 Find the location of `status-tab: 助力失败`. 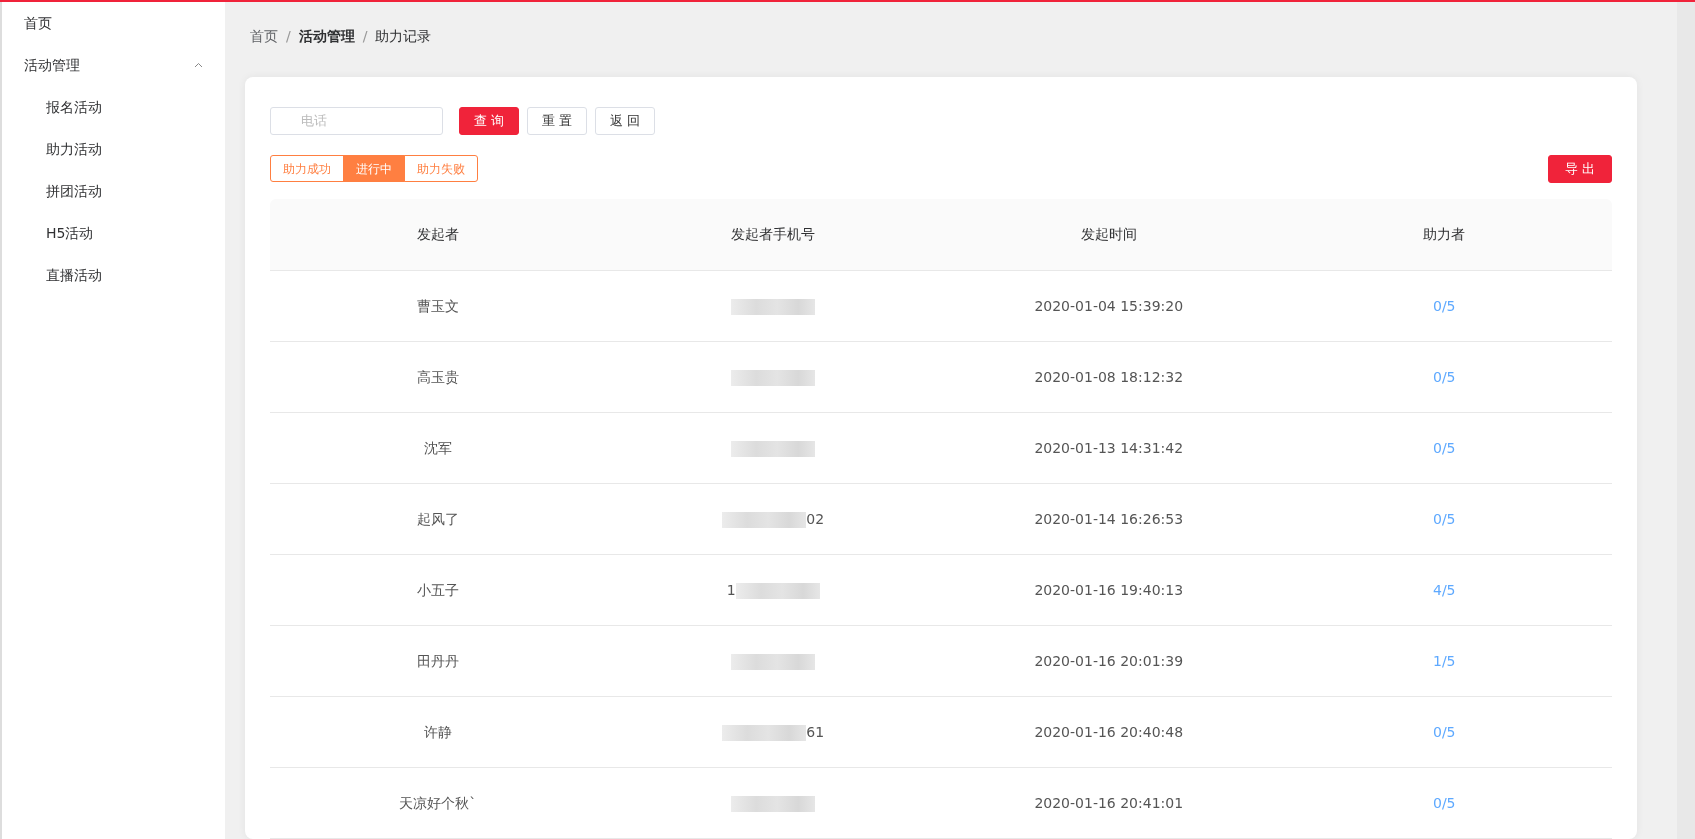

status-tab: 助力失败 is located at coordinates (441, 168).